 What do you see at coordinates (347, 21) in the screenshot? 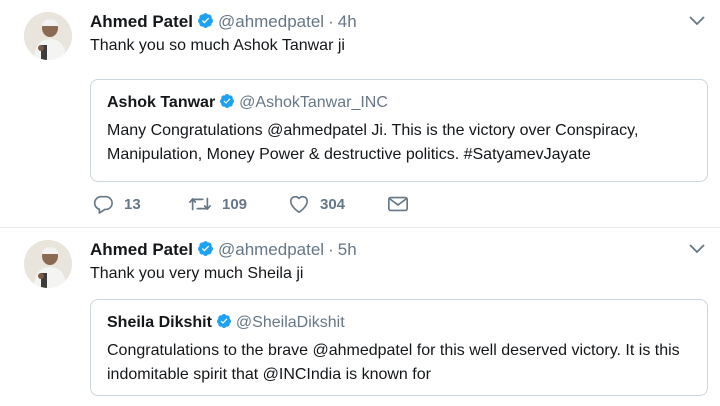
I see `timestamp: 4h` at bounding box center [347, 21].